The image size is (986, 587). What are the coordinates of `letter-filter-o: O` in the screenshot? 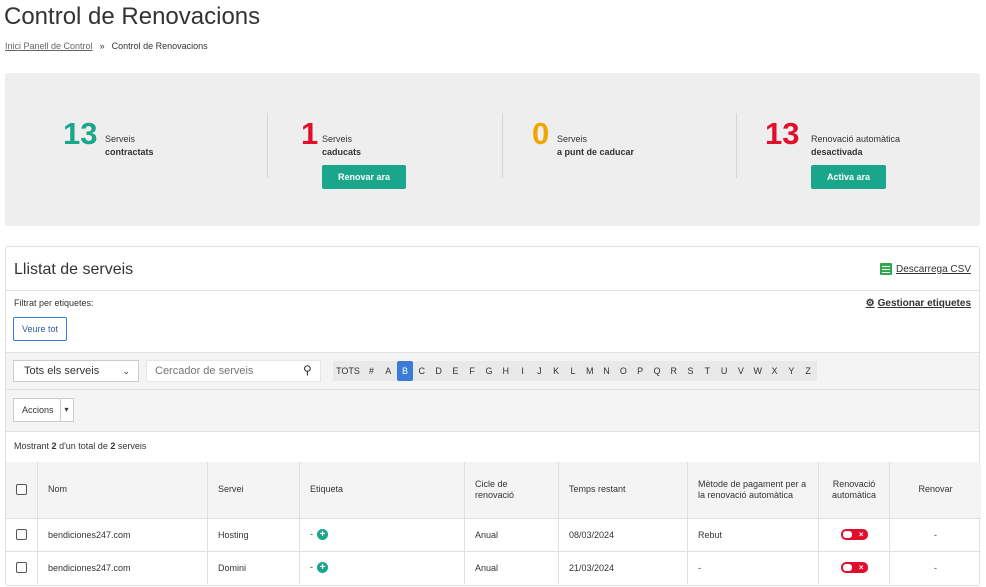 It's located at (623, 371).